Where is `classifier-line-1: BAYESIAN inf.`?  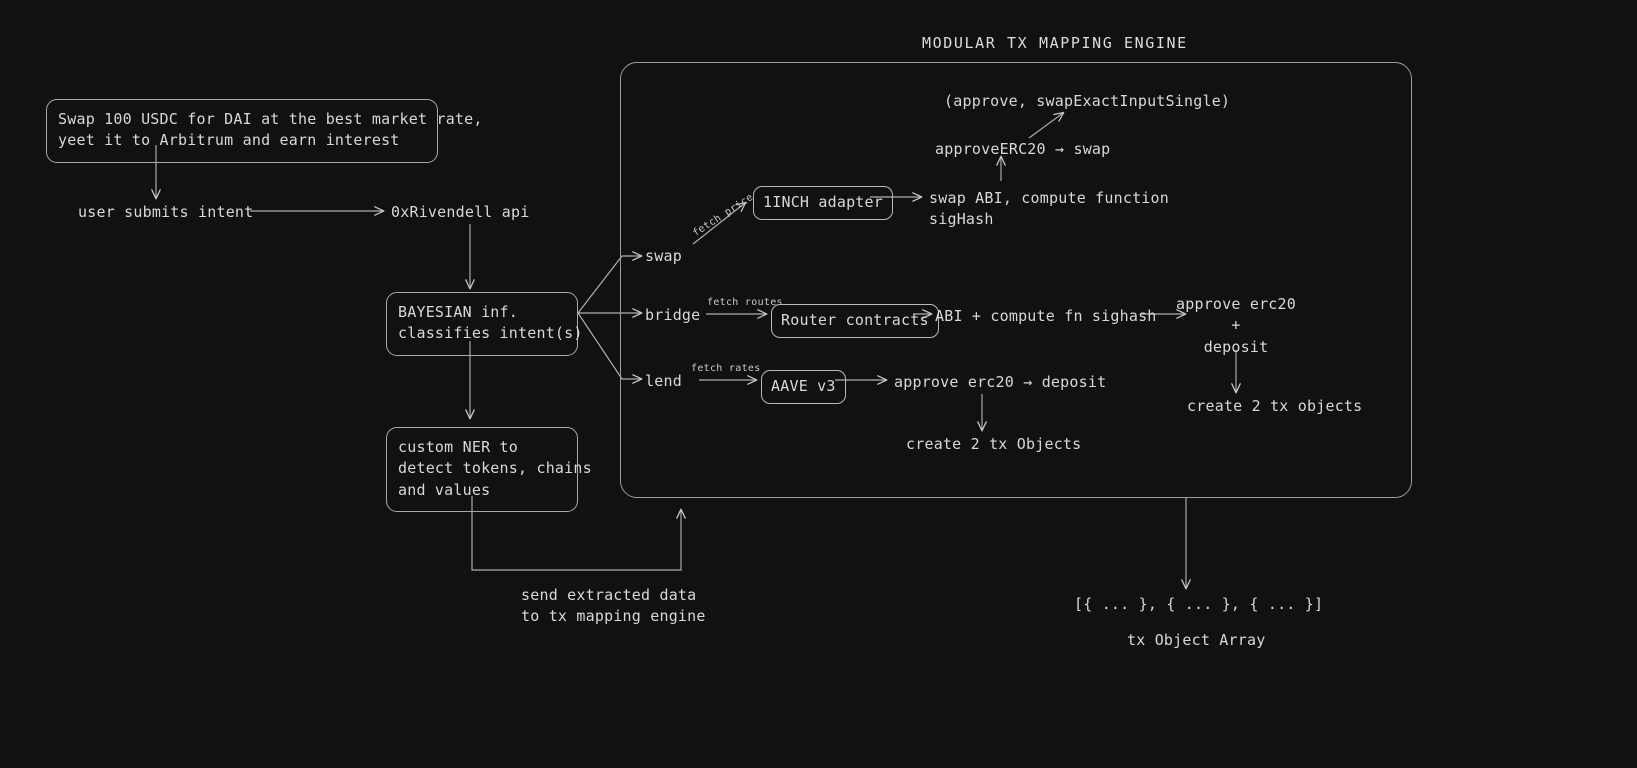
classifier-line-1: BAYESIAN inf. is located at coordinates (458, 312).